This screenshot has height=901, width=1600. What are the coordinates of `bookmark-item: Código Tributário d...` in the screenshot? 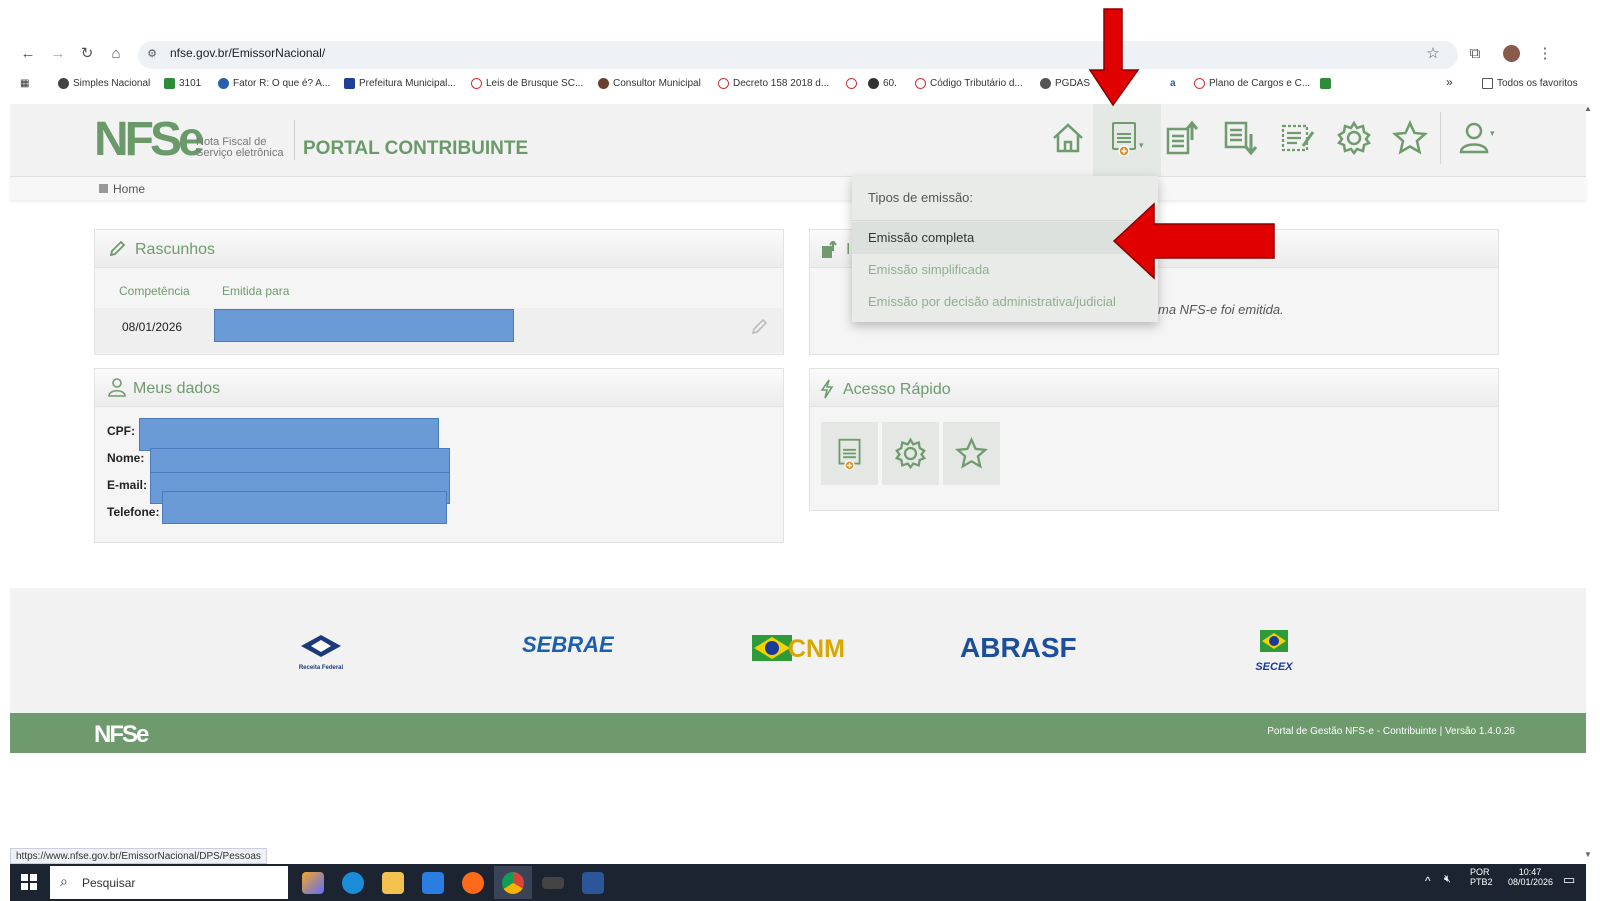 It's located at (969, 83).